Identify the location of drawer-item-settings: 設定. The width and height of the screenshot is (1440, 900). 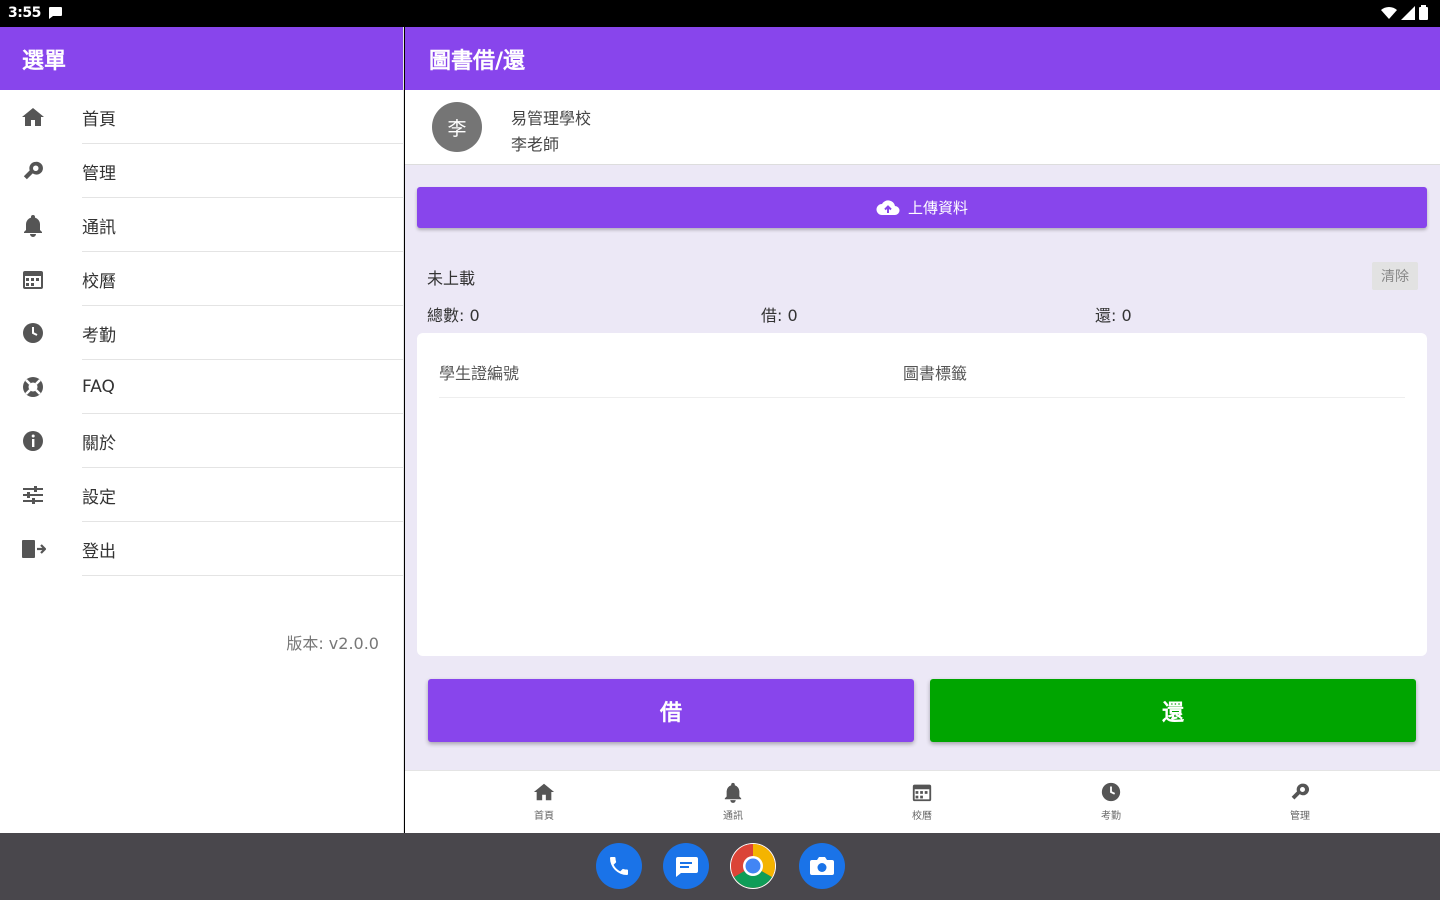
(201, 495).